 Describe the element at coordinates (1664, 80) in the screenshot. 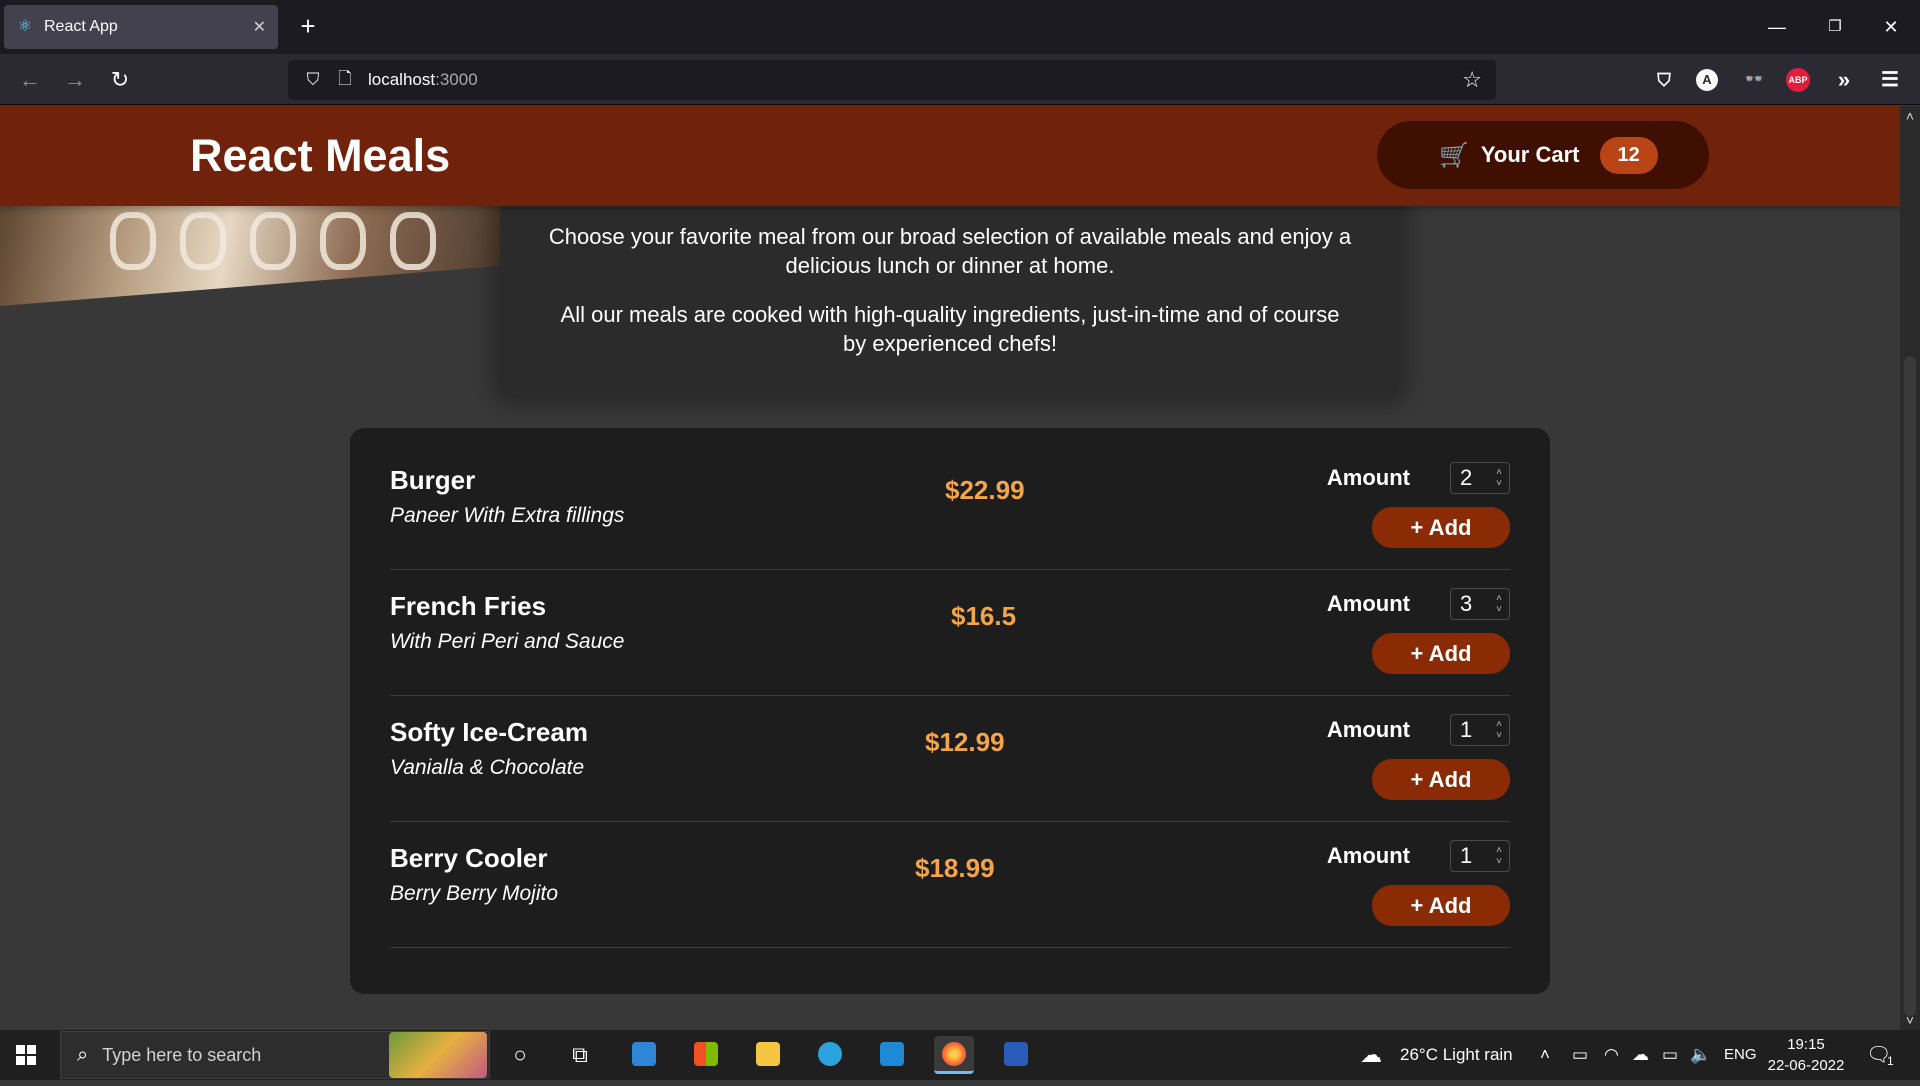

I see `pocket-icon: ⛉` at that location.